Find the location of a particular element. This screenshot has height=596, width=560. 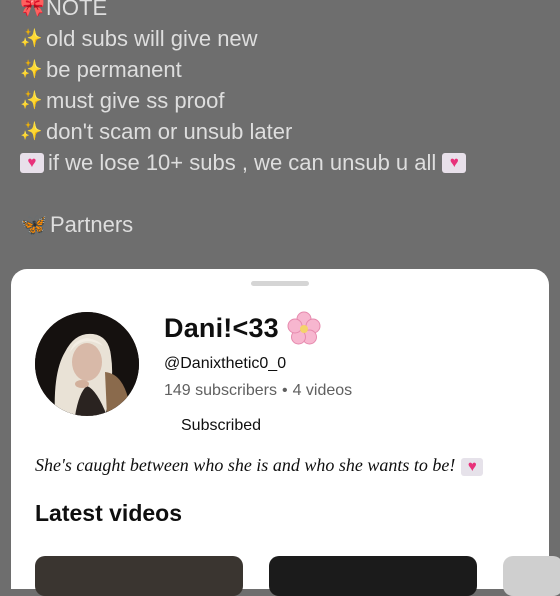

channel-stats: 149 subscribers • 4 videos is located at coordinates (258, 391).